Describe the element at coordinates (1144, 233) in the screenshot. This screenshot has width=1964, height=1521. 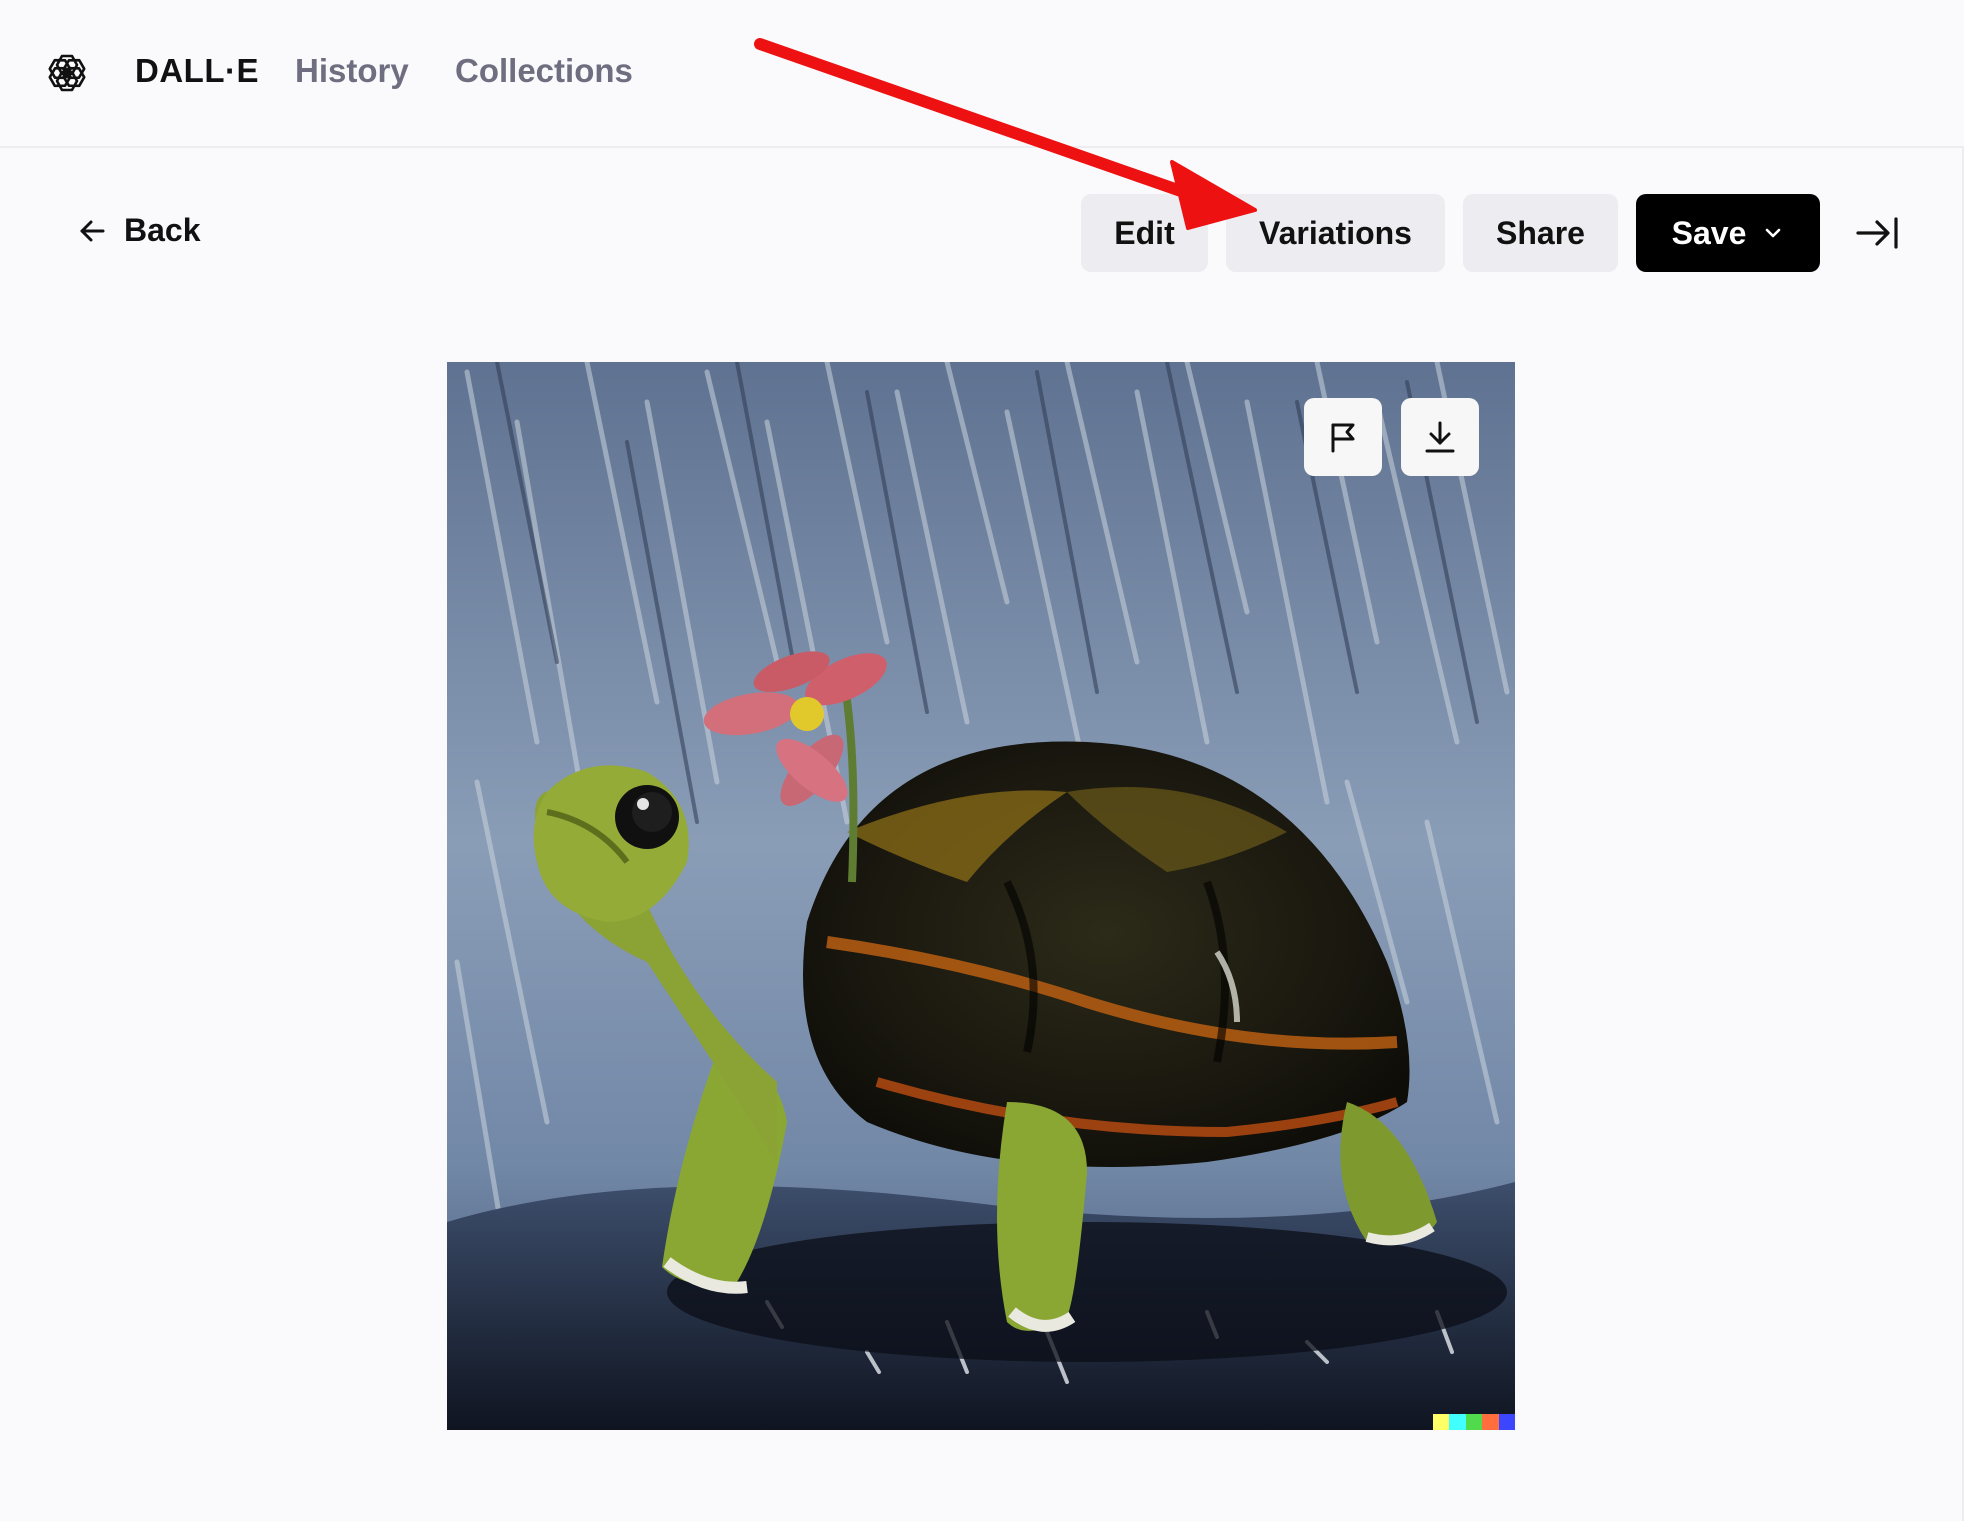
I see `edit-button: Edit` at that location.